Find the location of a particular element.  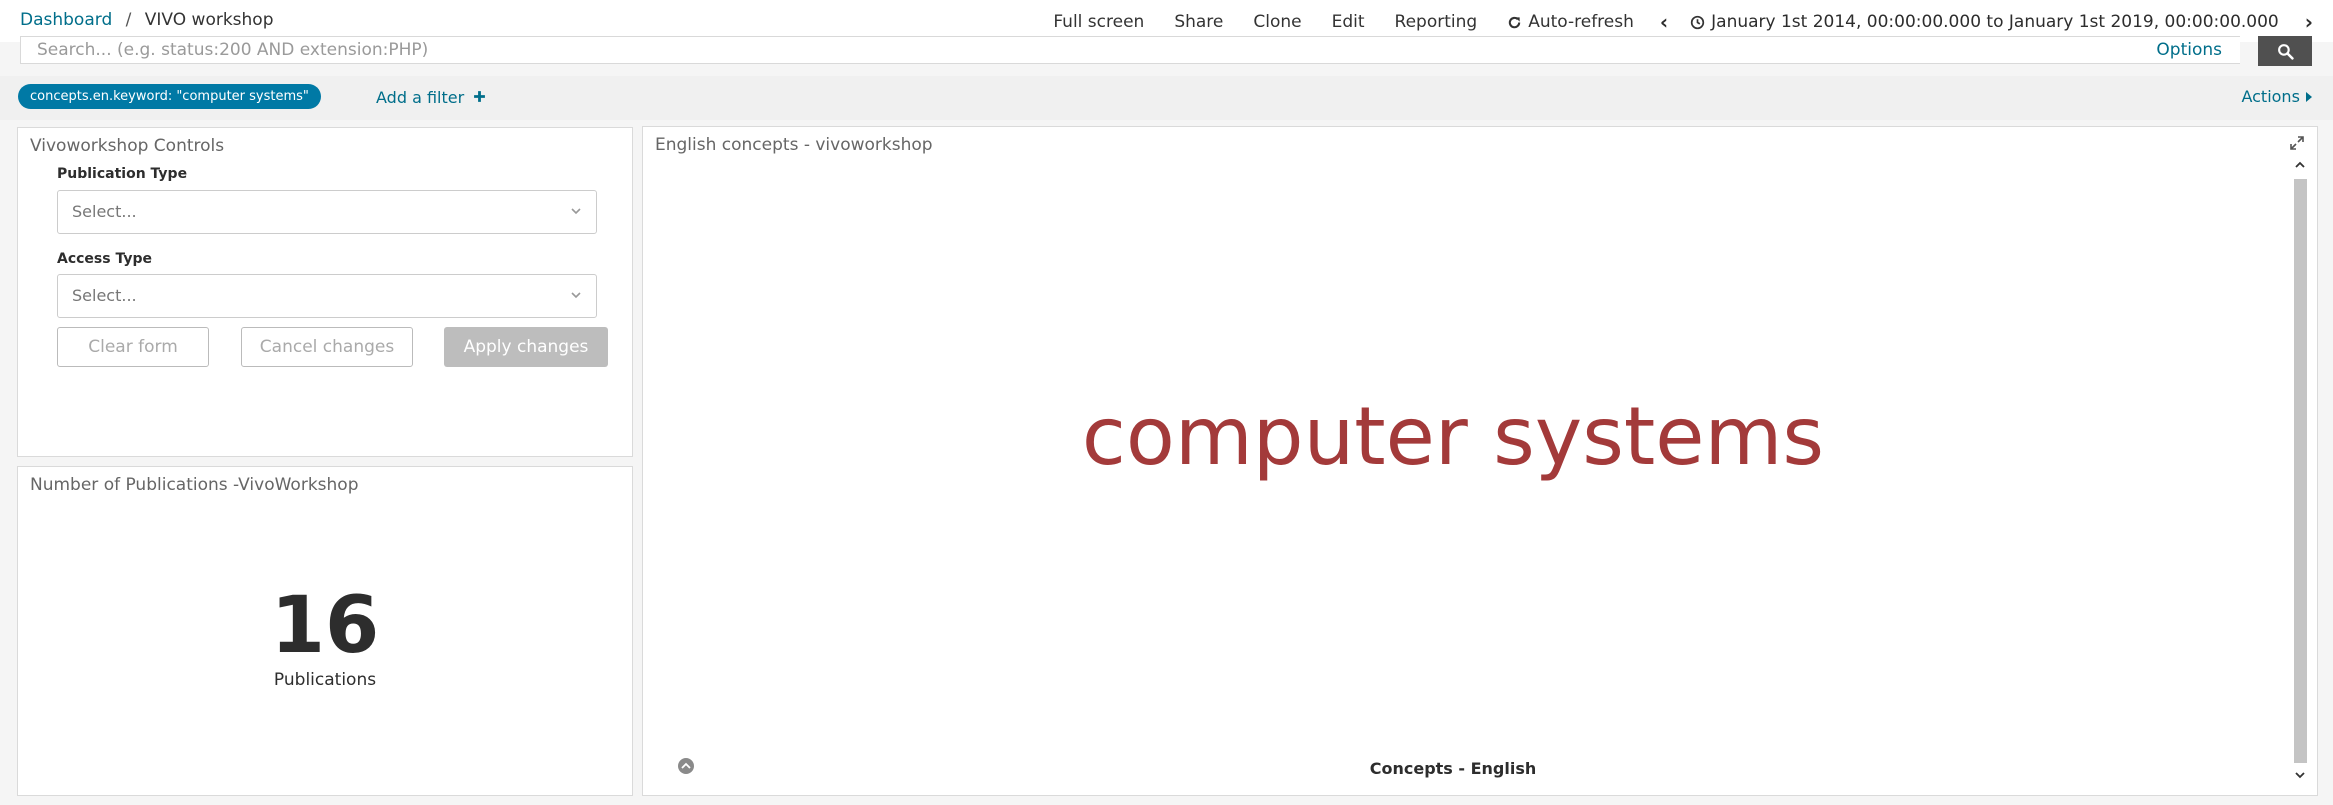

chevron-right-icon: › is located at coordinates (2309, 22).